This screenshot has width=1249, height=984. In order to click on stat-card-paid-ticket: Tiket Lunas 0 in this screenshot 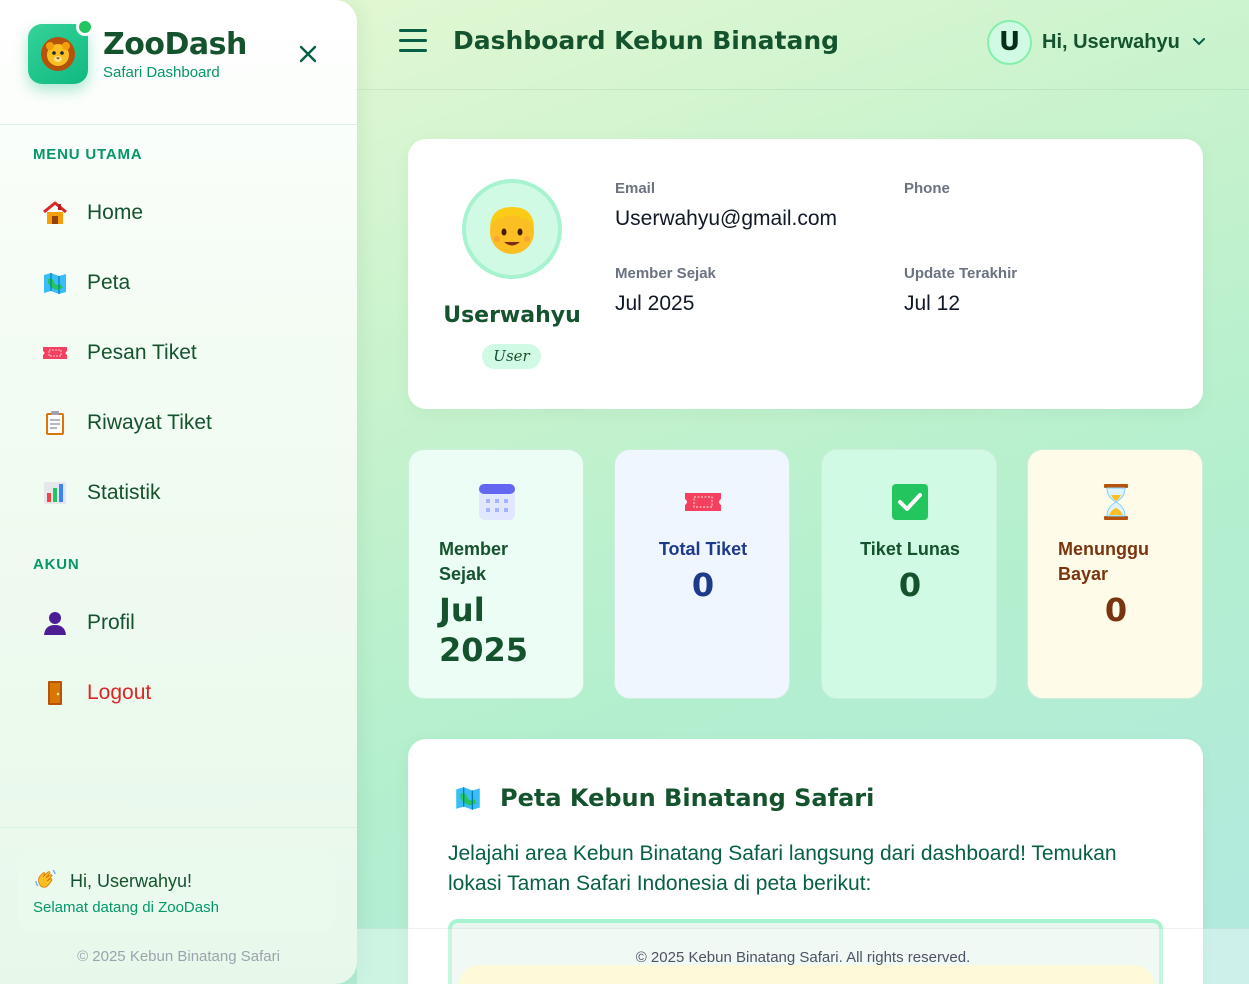, I will do `click(909, 574)`.